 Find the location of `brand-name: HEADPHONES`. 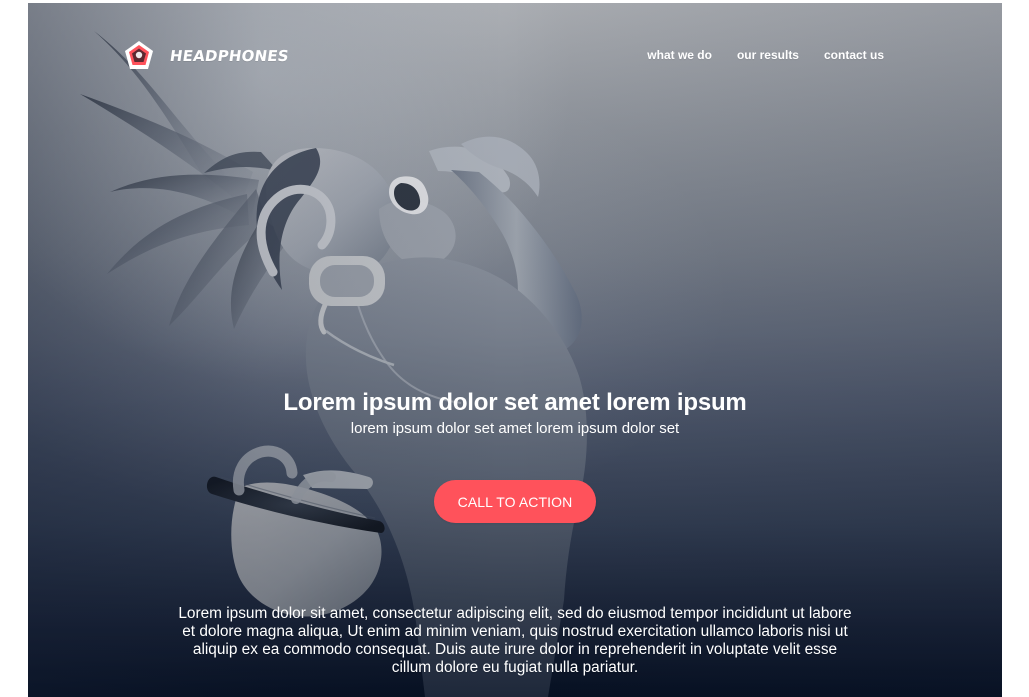

brand-name: HEADPHONES is located at coordinates (229, 56).